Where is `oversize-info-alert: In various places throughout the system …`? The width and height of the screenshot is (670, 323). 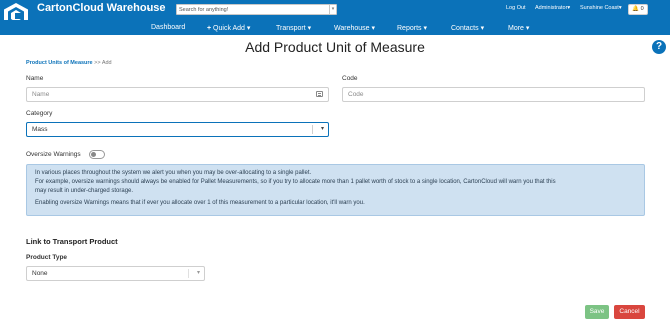
oversize-info-alert: In various places throughout the system … is located at coordinates (335, 190).